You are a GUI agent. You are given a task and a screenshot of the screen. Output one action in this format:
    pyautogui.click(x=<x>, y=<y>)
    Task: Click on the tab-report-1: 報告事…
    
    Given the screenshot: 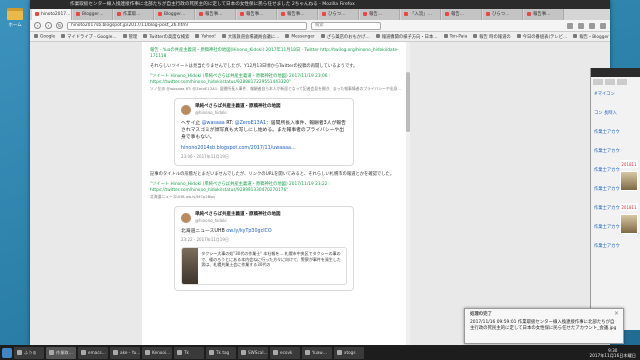 What is the action you would take?
    pyautogui.click(x=216, y=14)
    